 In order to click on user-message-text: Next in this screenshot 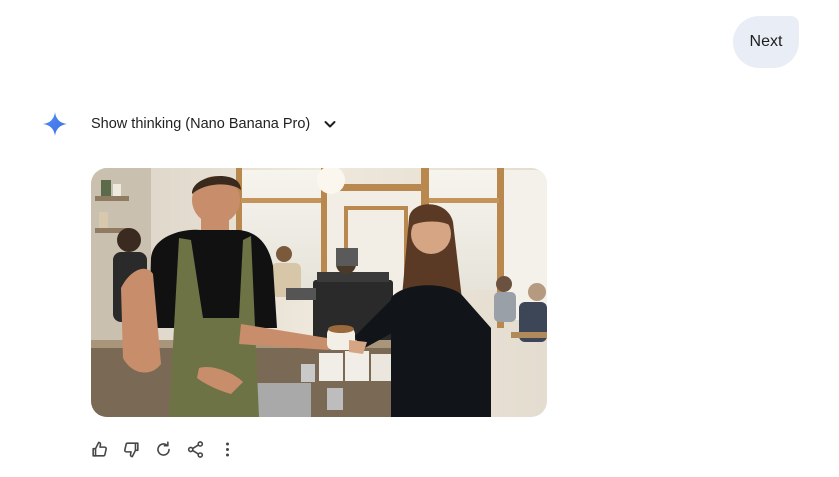, I will do `click(766, 41)`.